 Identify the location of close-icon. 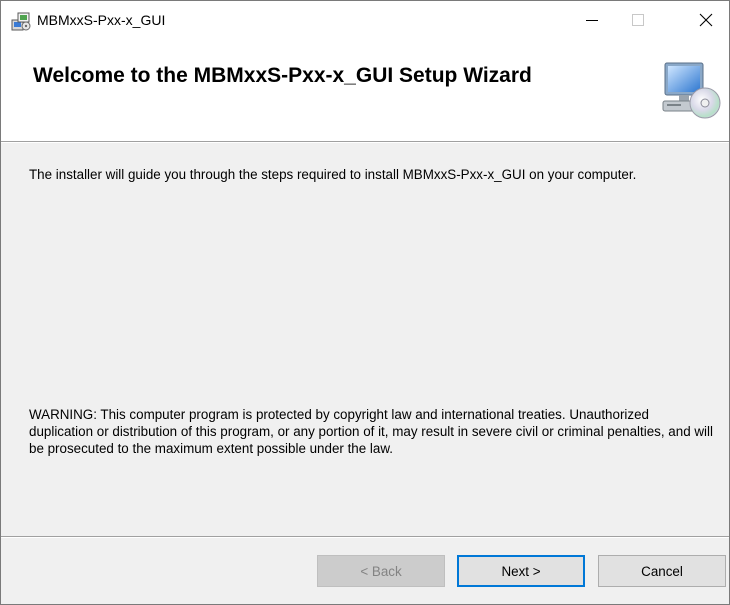
(706, 20).